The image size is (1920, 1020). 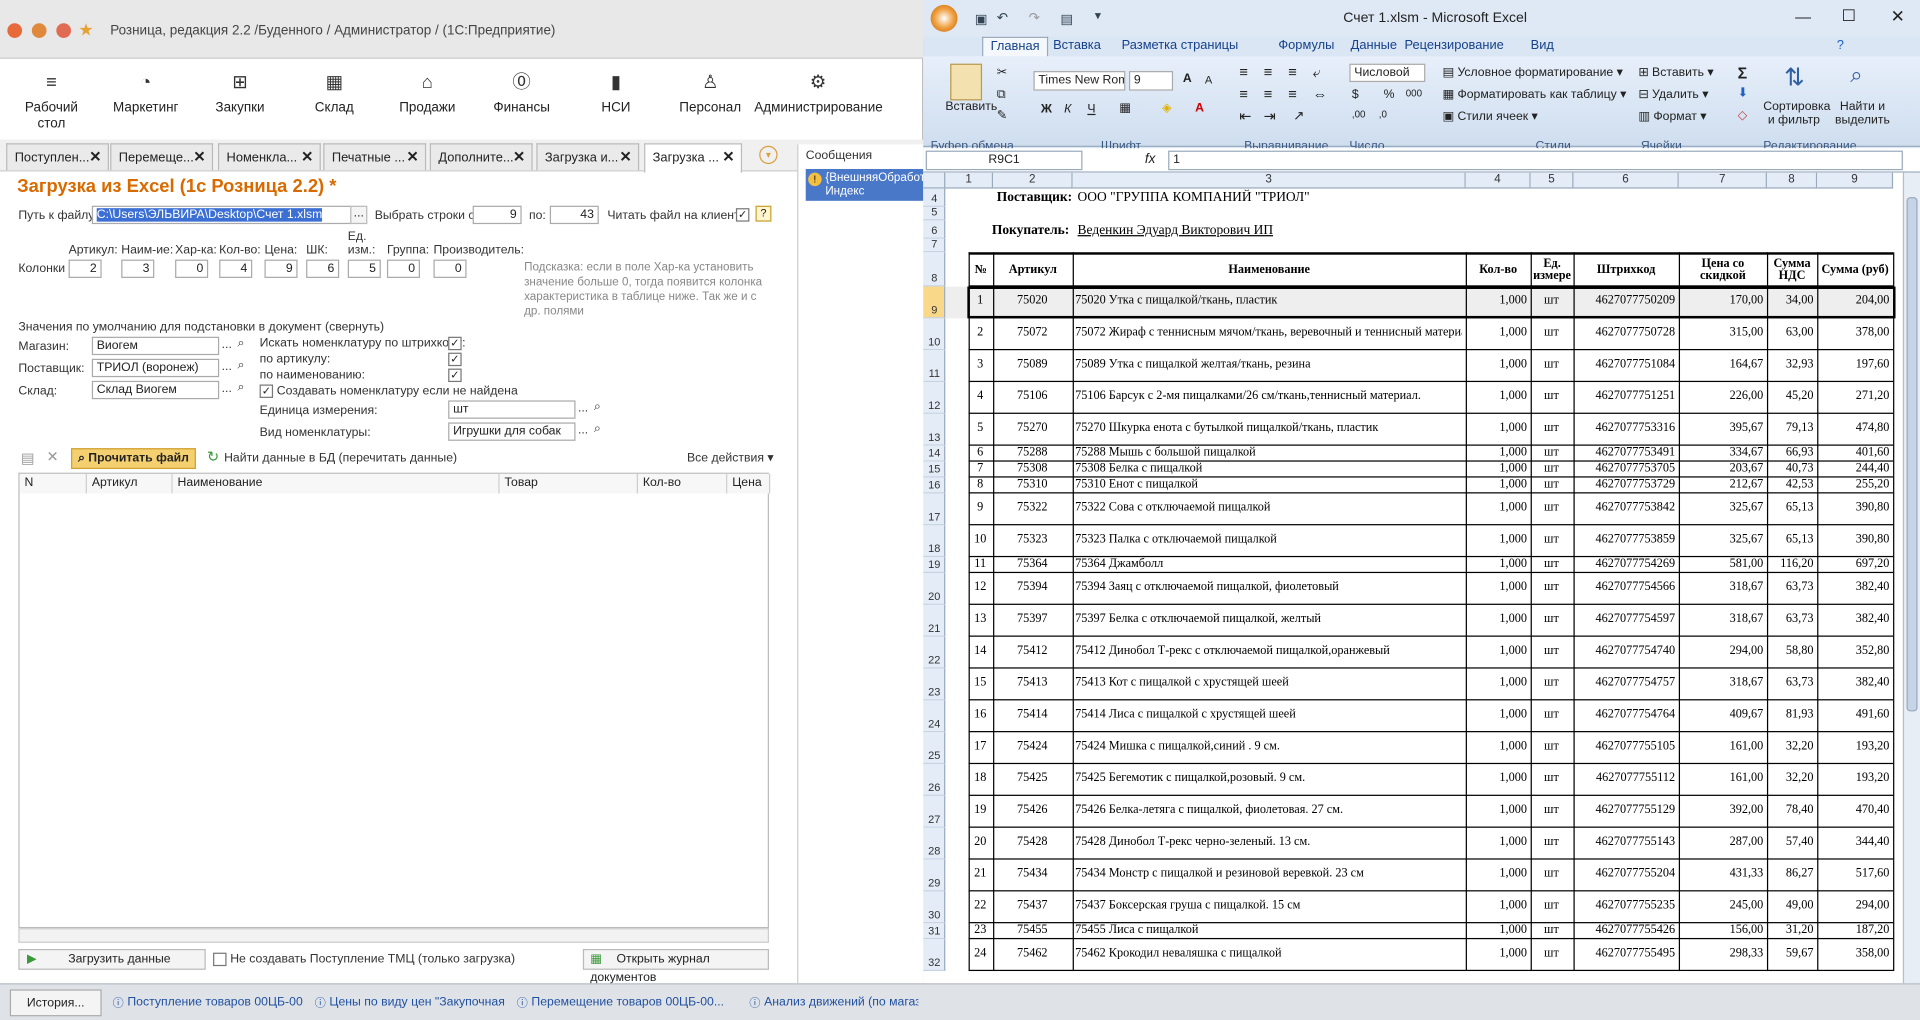 What do you see at coordinates (1032, 953) in the screenshot?
I see `cell-art: 75462` at bounding box center [1032, 953].